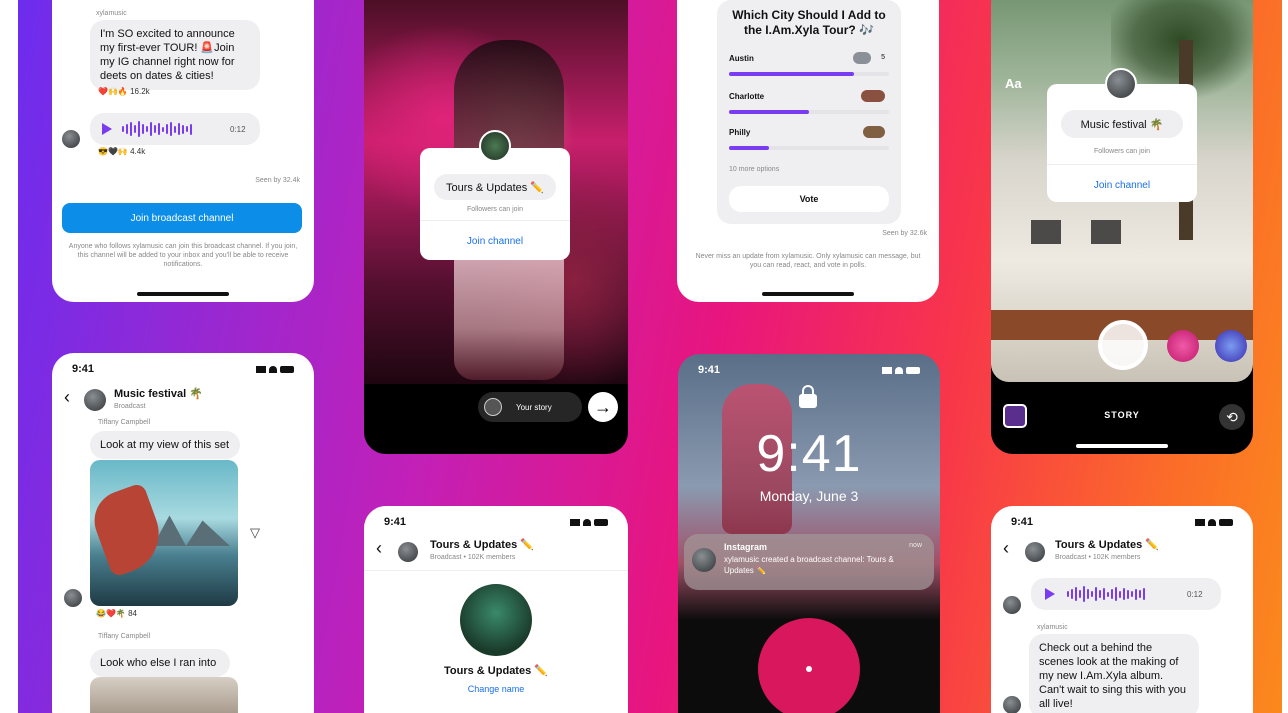  What do you see at coordinates (534, 407) in the screenshot?
I see `your-story-label: Your story` at bounding box center [534, 407].